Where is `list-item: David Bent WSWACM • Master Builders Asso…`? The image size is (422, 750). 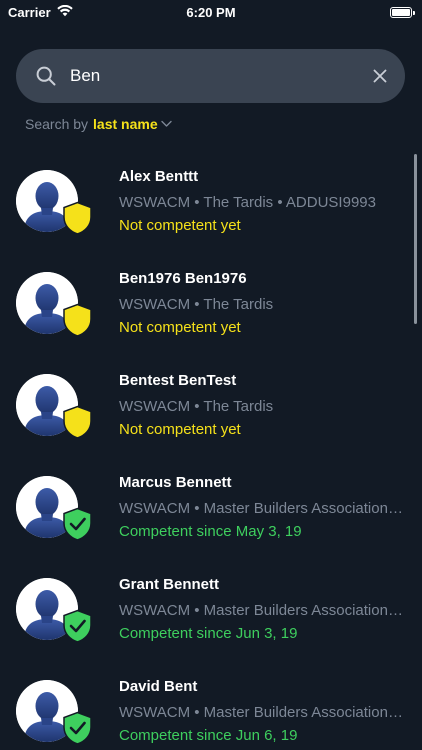 list-item: David Bent WSWACM • Master Builders Asso… is located at coordinates (211, 706).